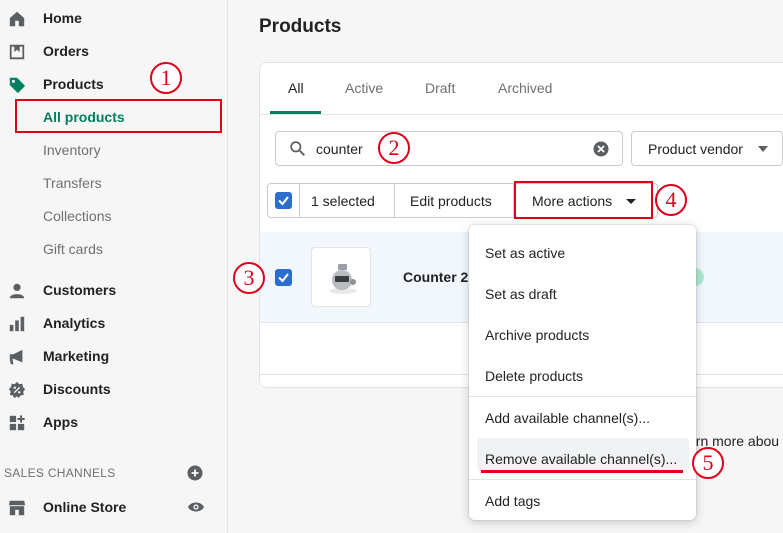 The width and height of the screenshot is (783, 533). What do you see at coordinates (582, 471) in the screenshot?
I see `annotation-underline` at bounding box center [582, 471].